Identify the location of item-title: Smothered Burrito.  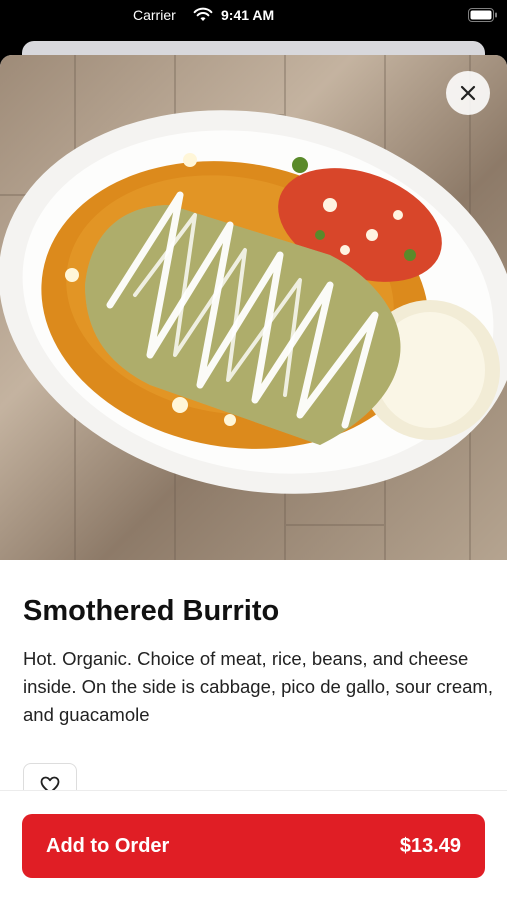
(151, 611).